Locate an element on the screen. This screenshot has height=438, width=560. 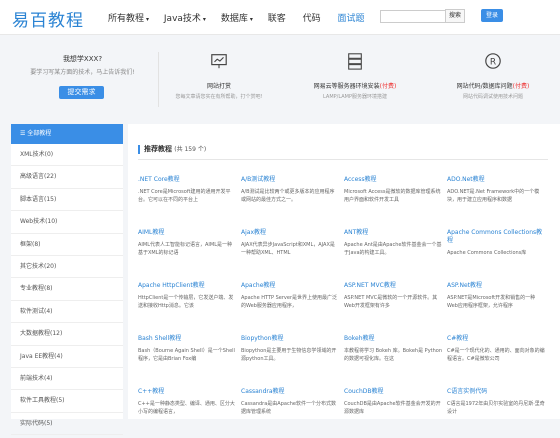
card-description: C语言是1972年由贝尔实验室的丹尼斯·里奇设计 is located at coordinates (496, 408).